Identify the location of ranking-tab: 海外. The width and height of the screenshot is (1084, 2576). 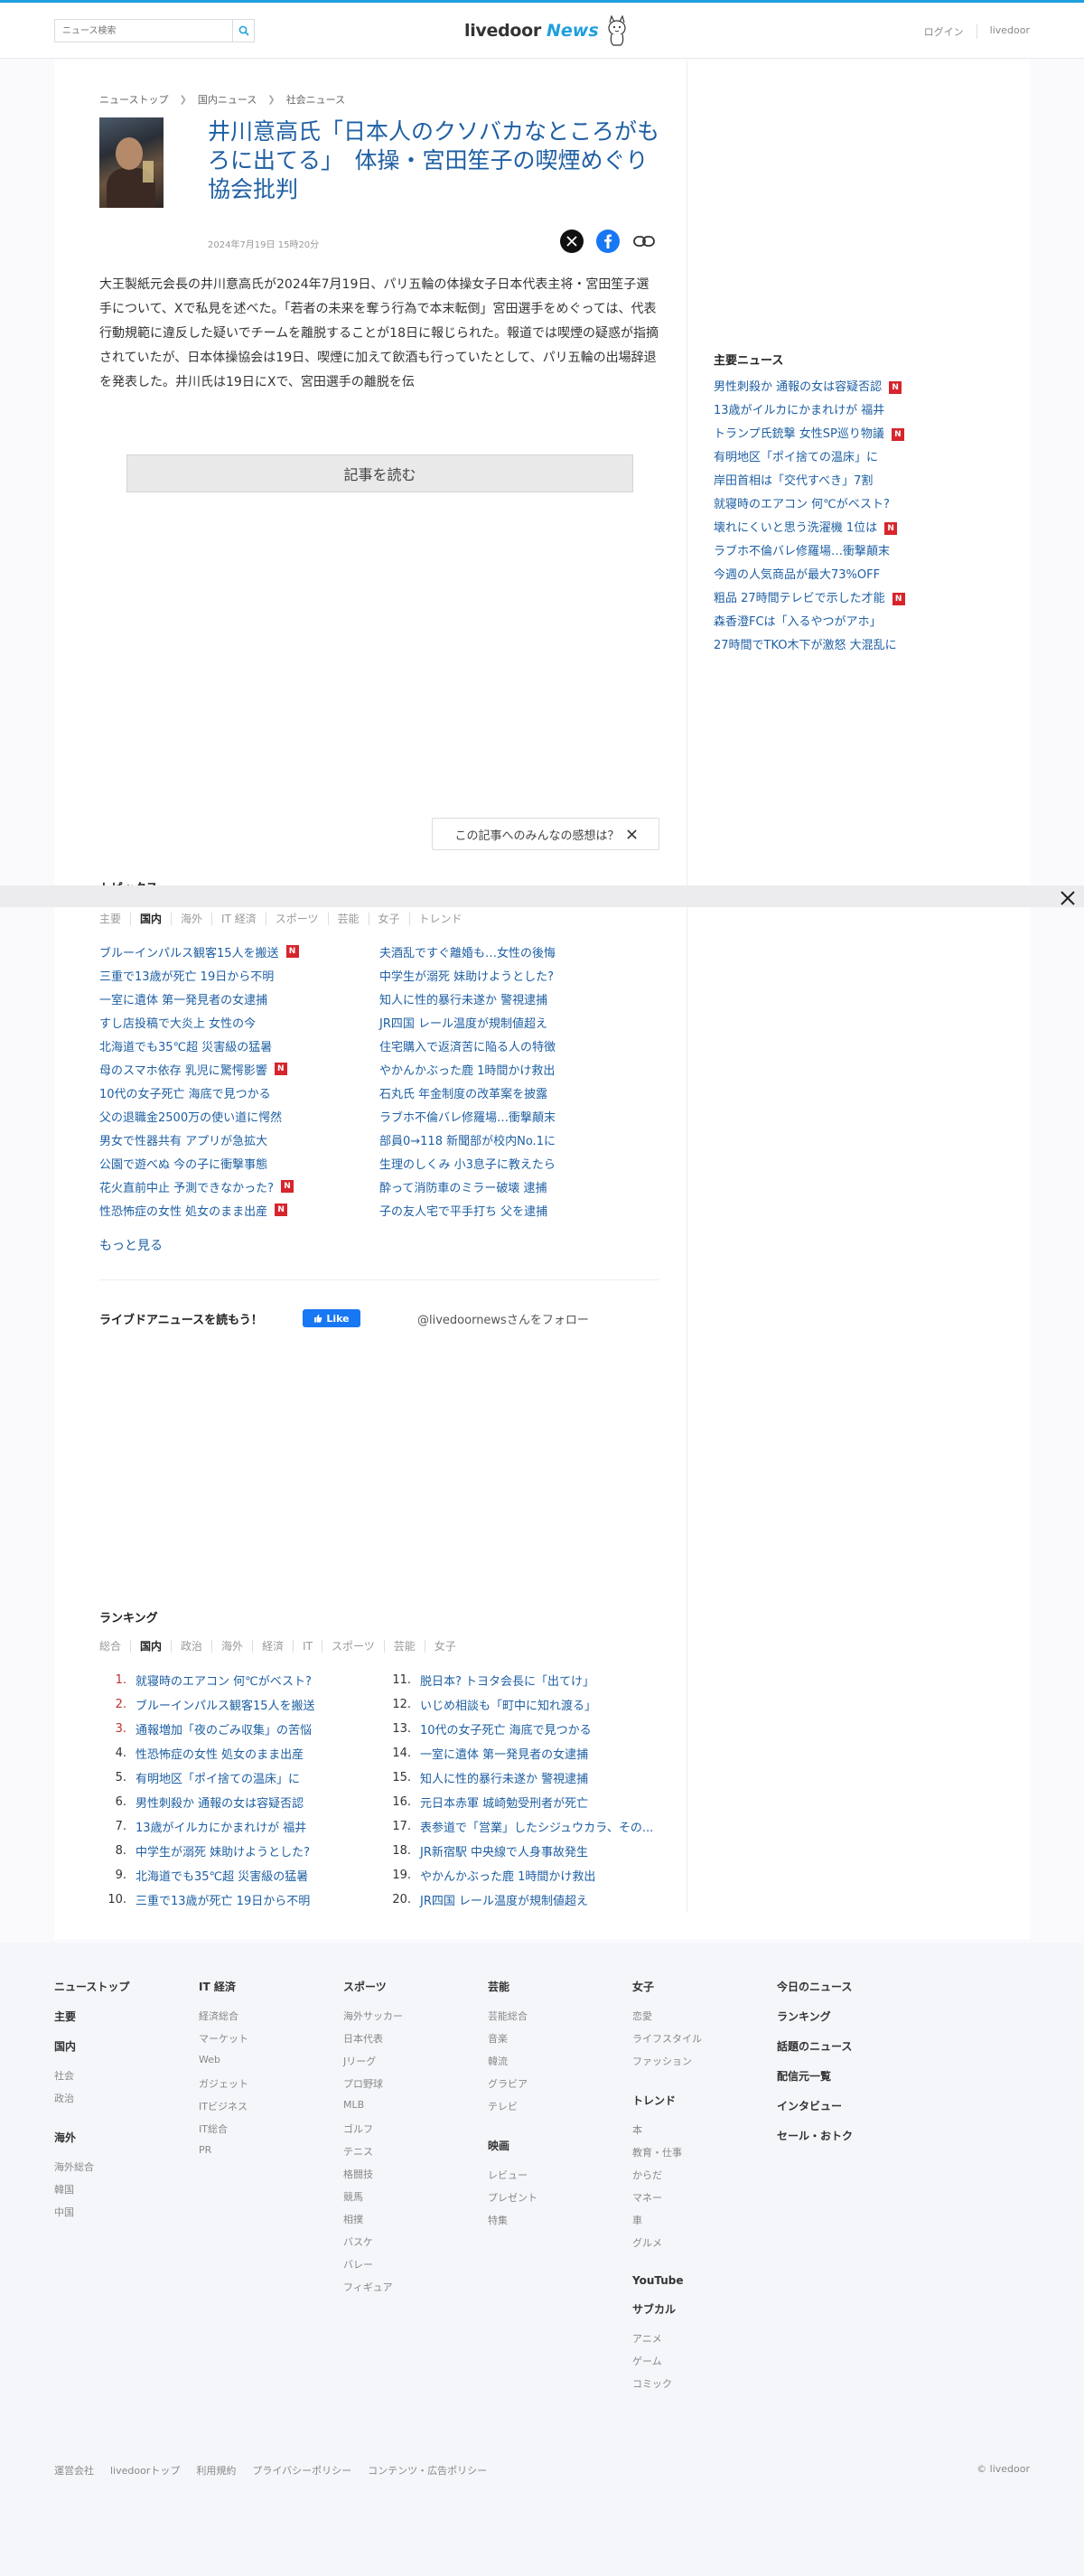
(231, 1646).